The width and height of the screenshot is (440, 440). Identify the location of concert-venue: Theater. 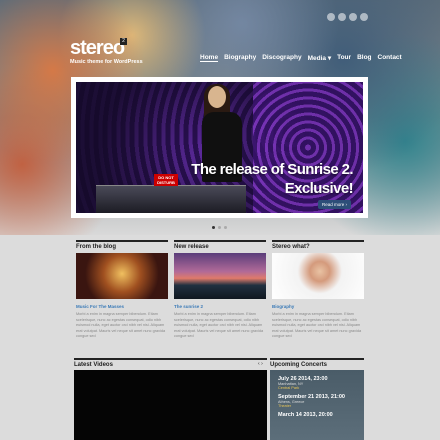
(317, 406).